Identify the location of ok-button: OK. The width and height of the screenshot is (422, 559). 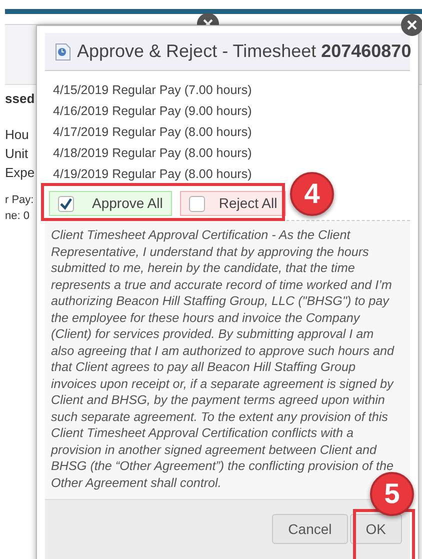
(376, 529).